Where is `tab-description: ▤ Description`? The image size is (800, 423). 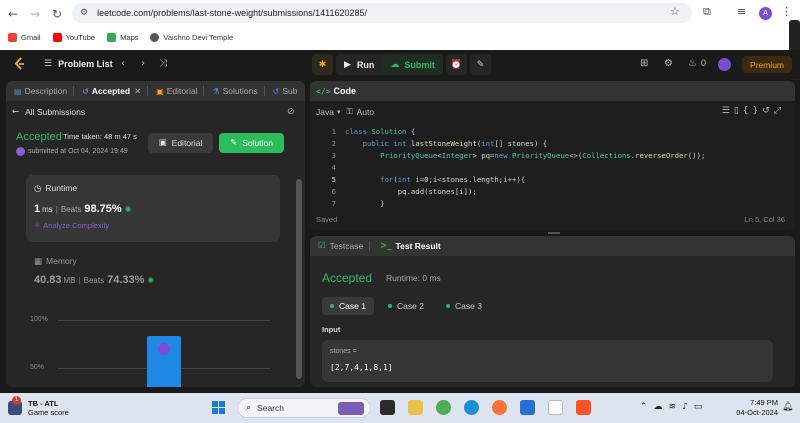 tab-description: ▤ Description is located at coordinates (40, 91).